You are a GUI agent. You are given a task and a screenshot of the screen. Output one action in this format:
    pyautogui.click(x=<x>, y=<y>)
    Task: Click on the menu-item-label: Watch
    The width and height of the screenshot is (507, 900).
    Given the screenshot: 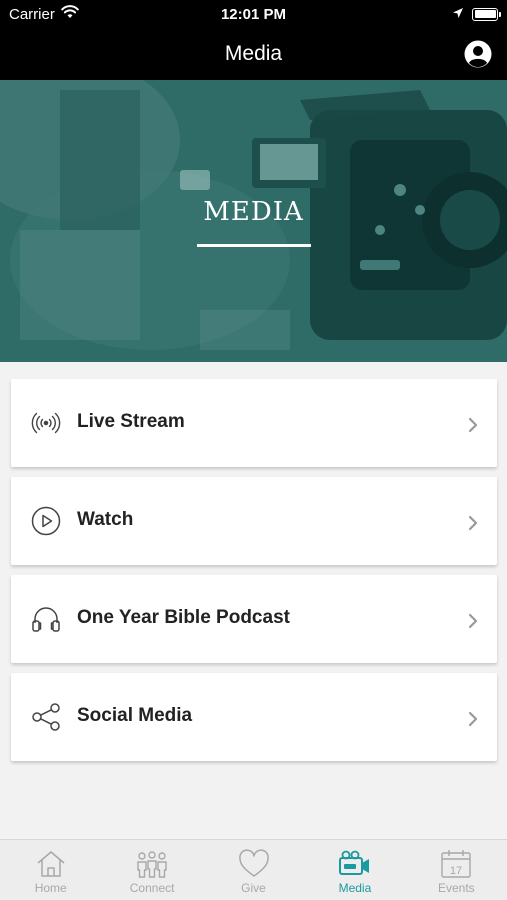 What is the action you would take?
    pyautogui.click(x=105, y=519)
    